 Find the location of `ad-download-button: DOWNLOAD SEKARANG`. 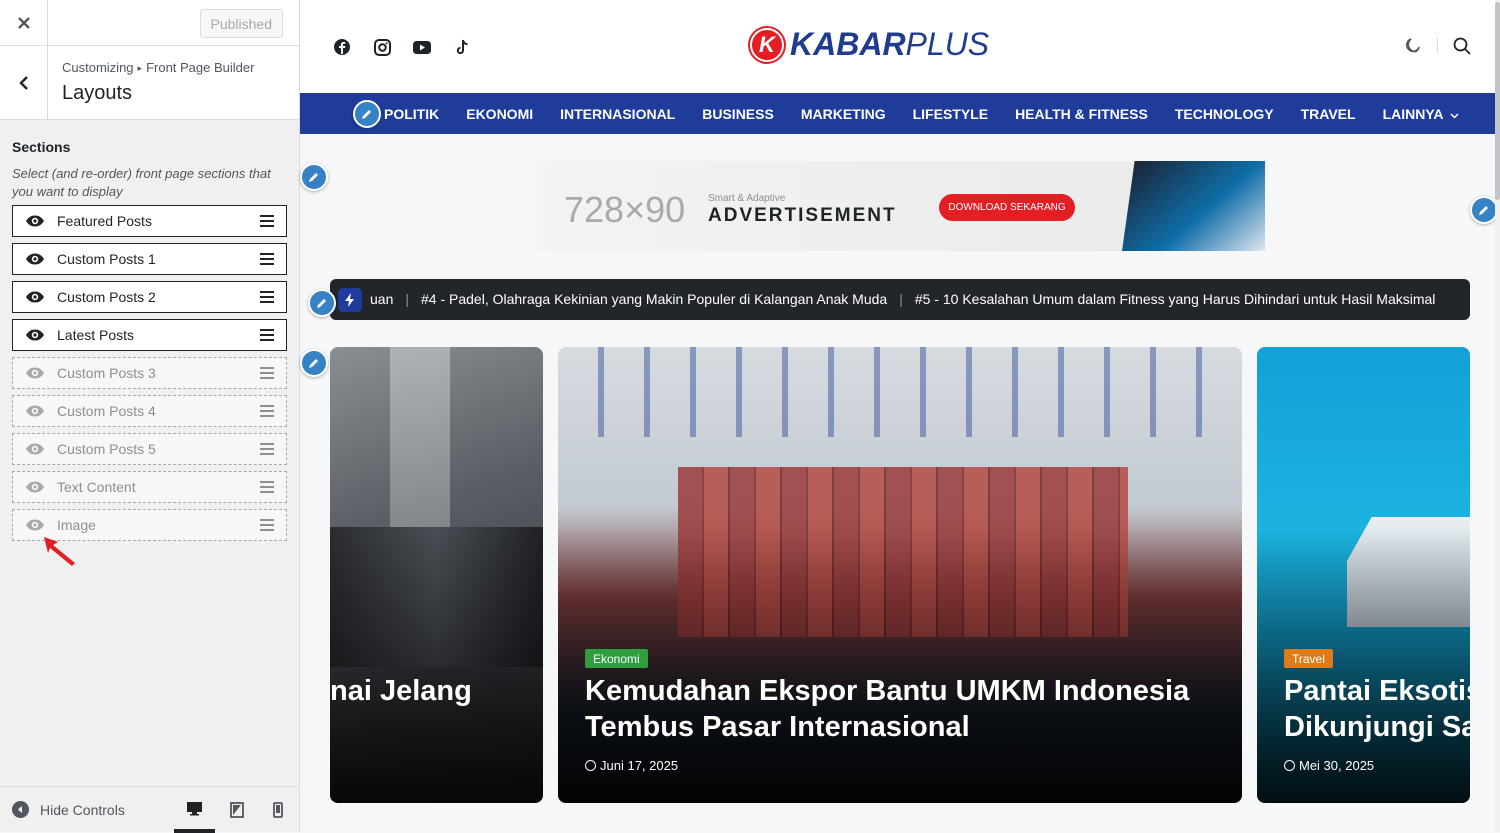

ad-download-button: DOWNLOAD SEKARANG is located at coordinates (1007, 207).